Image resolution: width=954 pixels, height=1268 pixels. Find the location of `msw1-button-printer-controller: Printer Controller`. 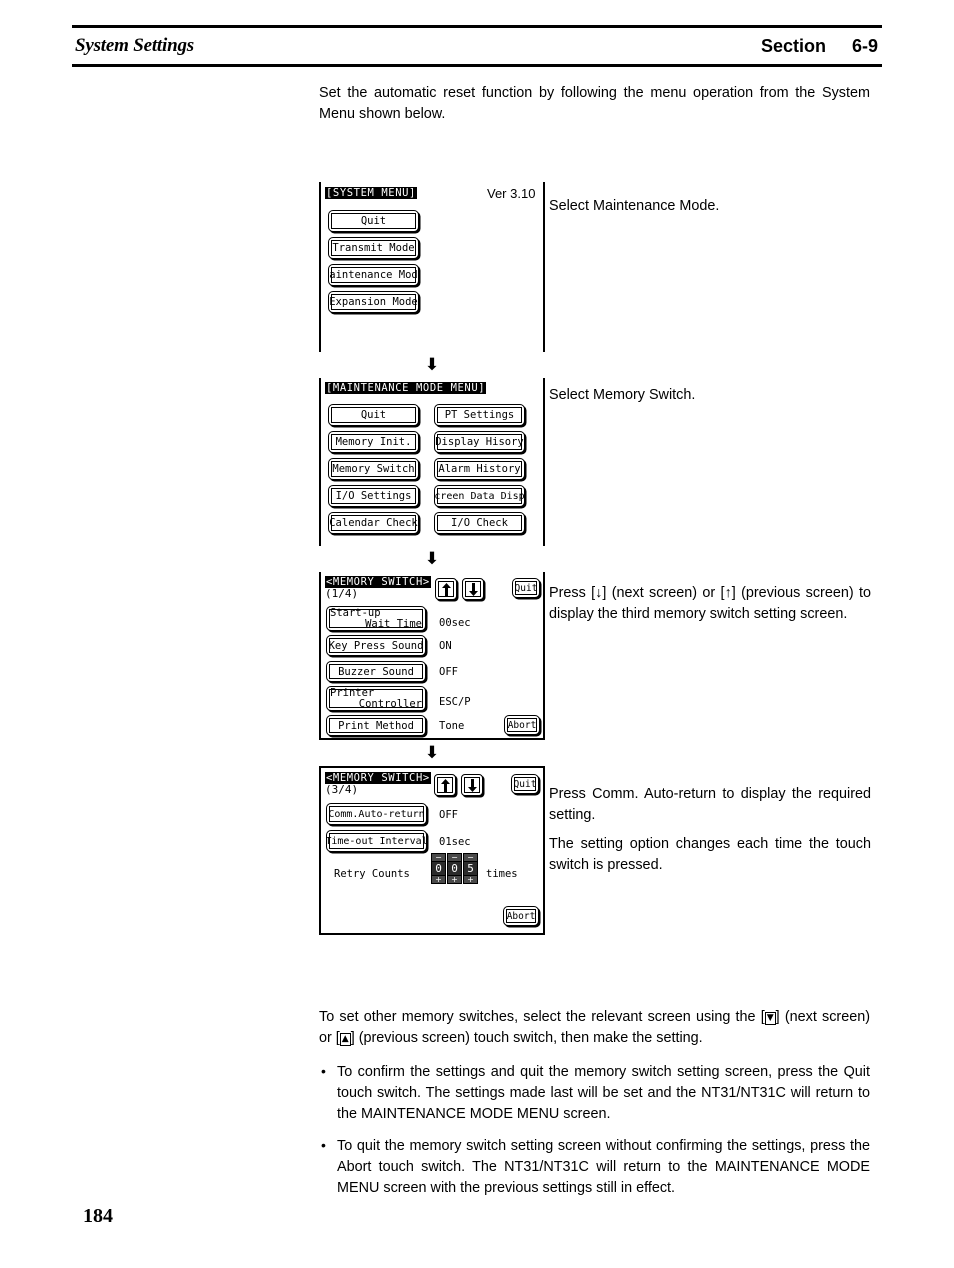

msw1-button-printer-controller: Printer Controller is located at coordinates (376, 698).